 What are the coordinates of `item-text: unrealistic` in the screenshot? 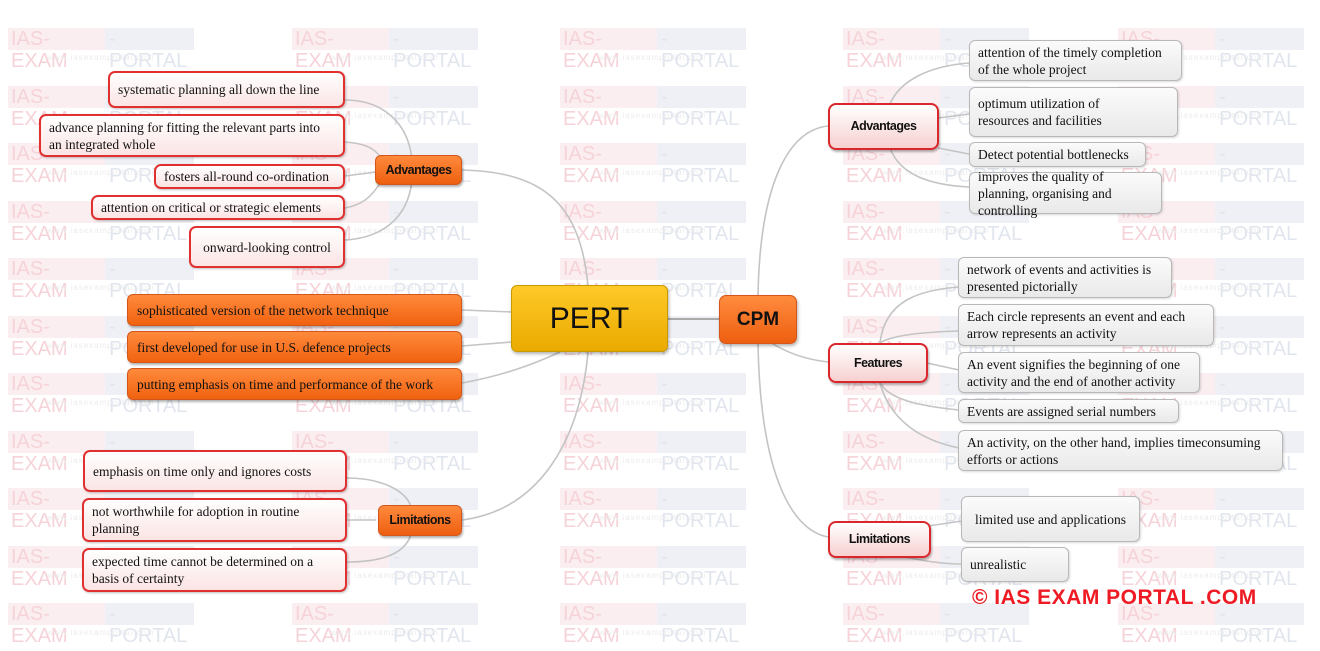 It's located at (998, 564).